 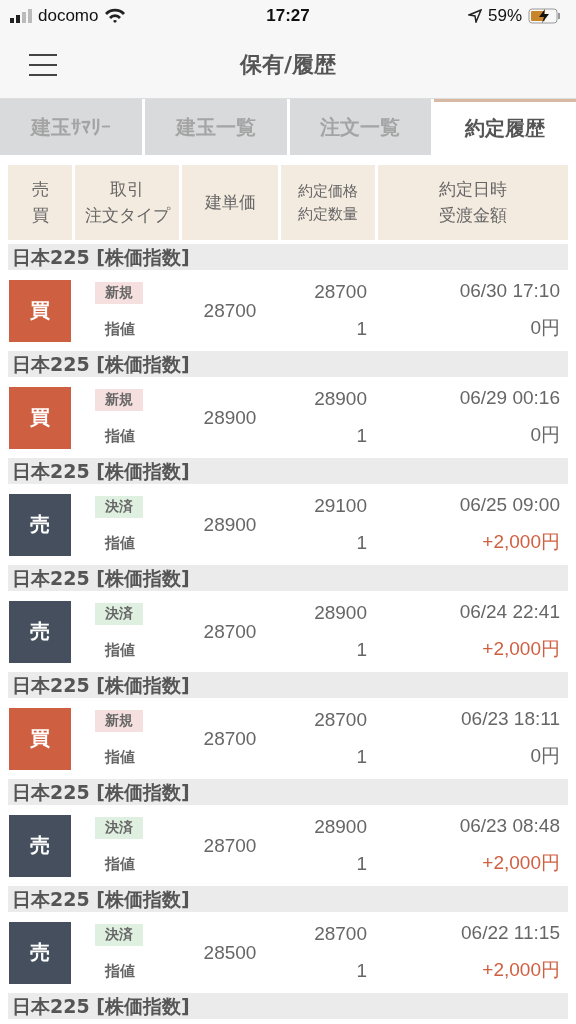 I want to click on carrier-name: docomo, so click(x=68, y=16).